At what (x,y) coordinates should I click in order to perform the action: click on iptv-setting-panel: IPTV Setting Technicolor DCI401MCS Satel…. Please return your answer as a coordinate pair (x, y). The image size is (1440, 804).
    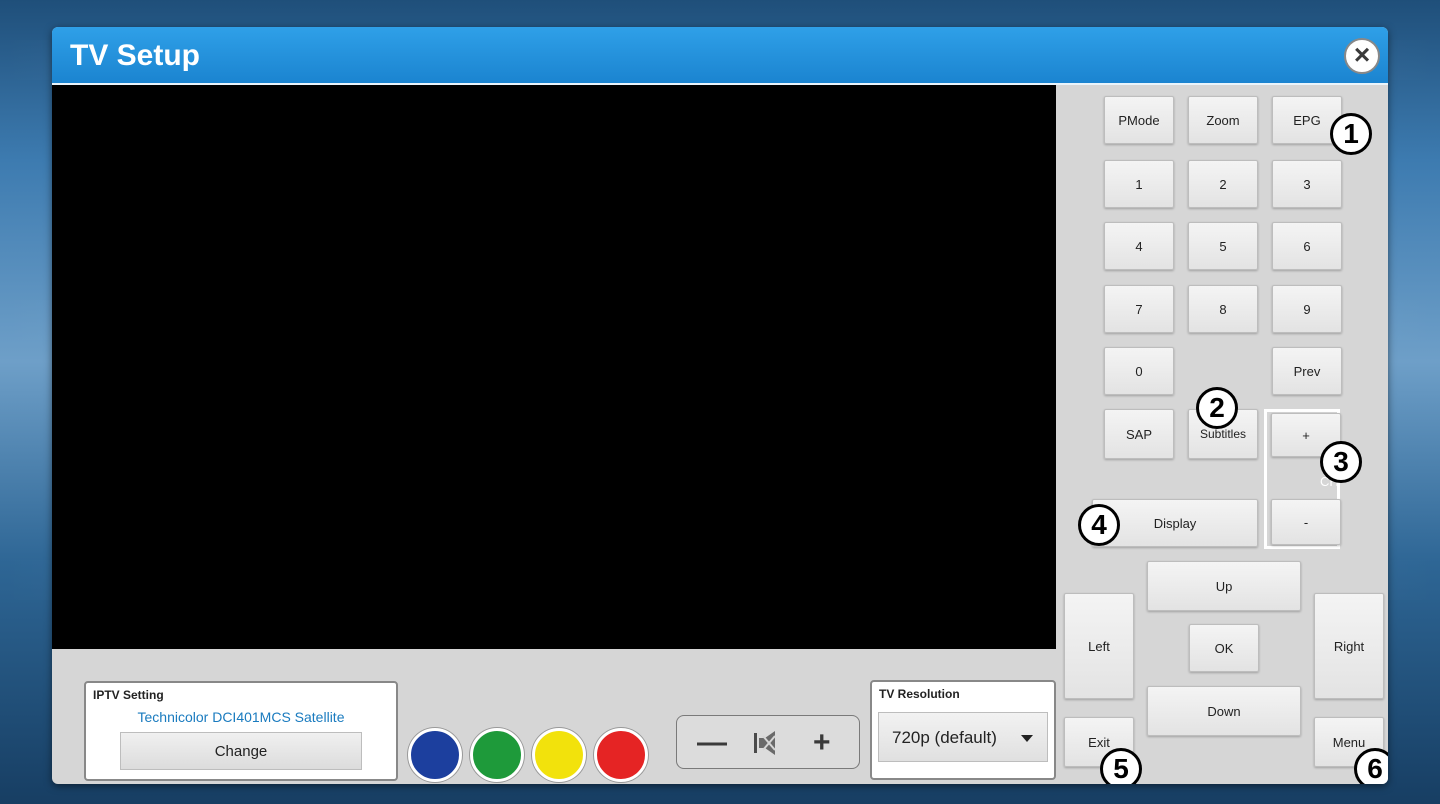
    Looking at the image, I should click on (241, 731).